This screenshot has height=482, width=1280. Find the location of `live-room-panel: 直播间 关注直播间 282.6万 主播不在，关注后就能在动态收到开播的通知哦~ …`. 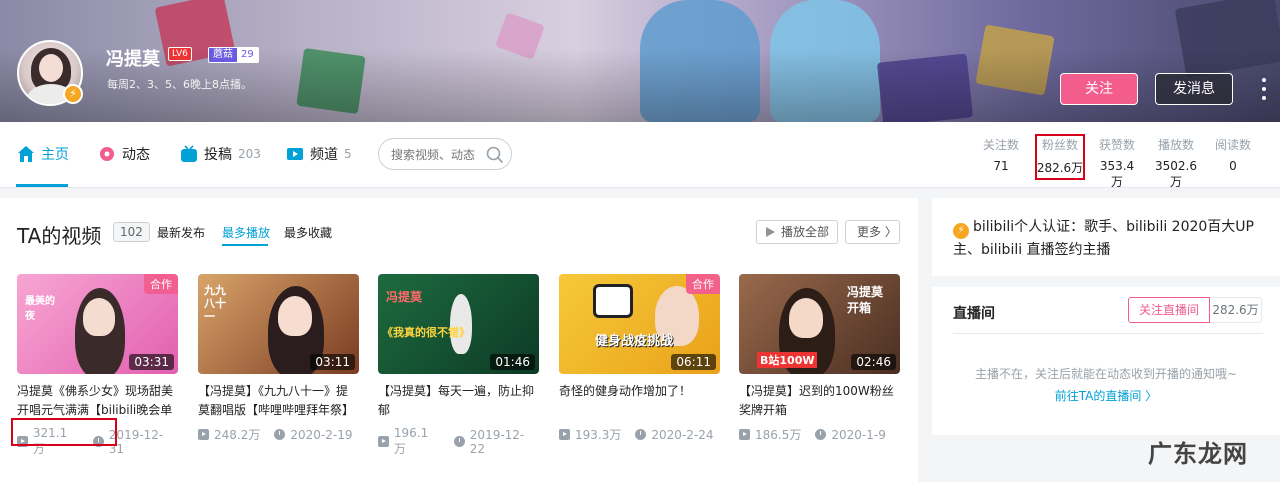

live-room-panel: 直播间 关注直播间 282.6万 主播不在，关注后就能在动态收到开播的通知哦~ … is located at coordinates (1106, 361).